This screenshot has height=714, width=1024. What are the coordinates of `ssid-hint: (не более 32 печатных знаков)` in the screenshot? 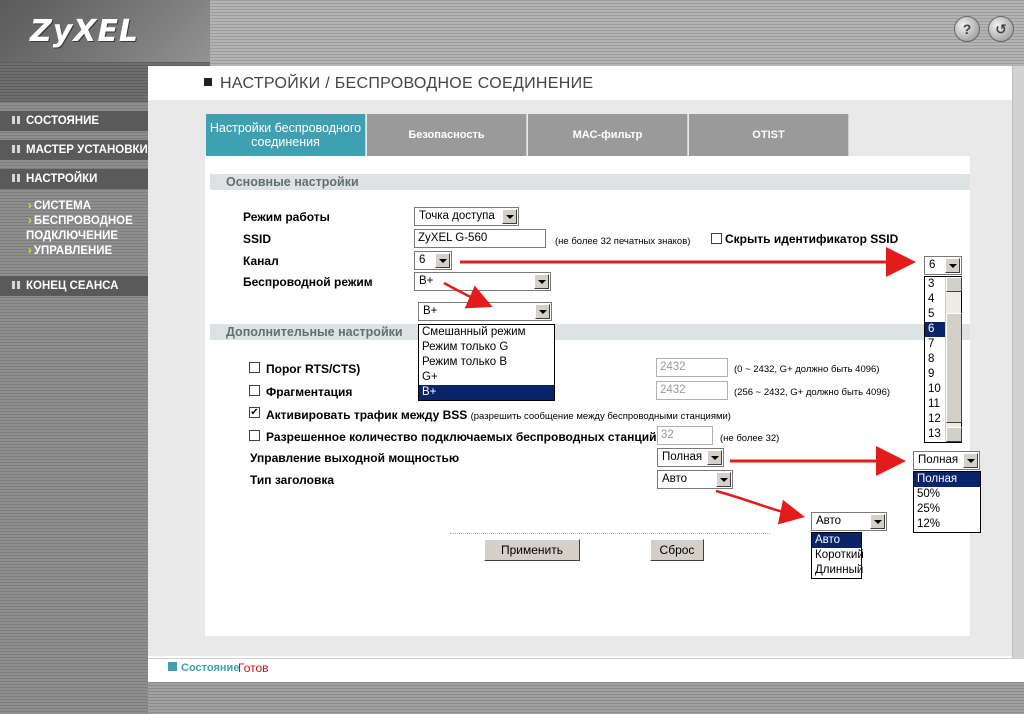 It's located at (623, 241).